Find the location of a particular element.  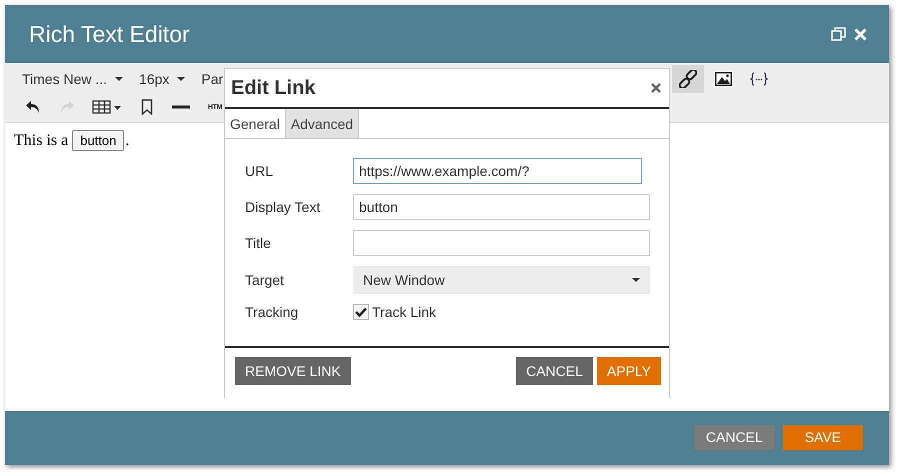

link-icon is located at coordinates (688, 79).